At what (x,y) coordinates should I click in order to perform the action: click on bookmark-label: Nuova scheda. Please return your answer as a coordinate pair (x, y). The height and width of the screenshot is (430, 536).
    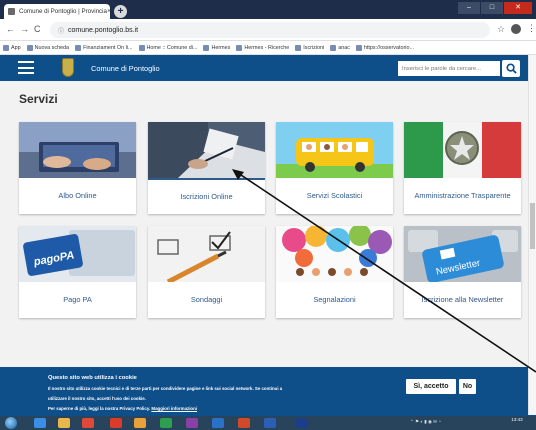
    Looking at the image, I should click on (52, 47).